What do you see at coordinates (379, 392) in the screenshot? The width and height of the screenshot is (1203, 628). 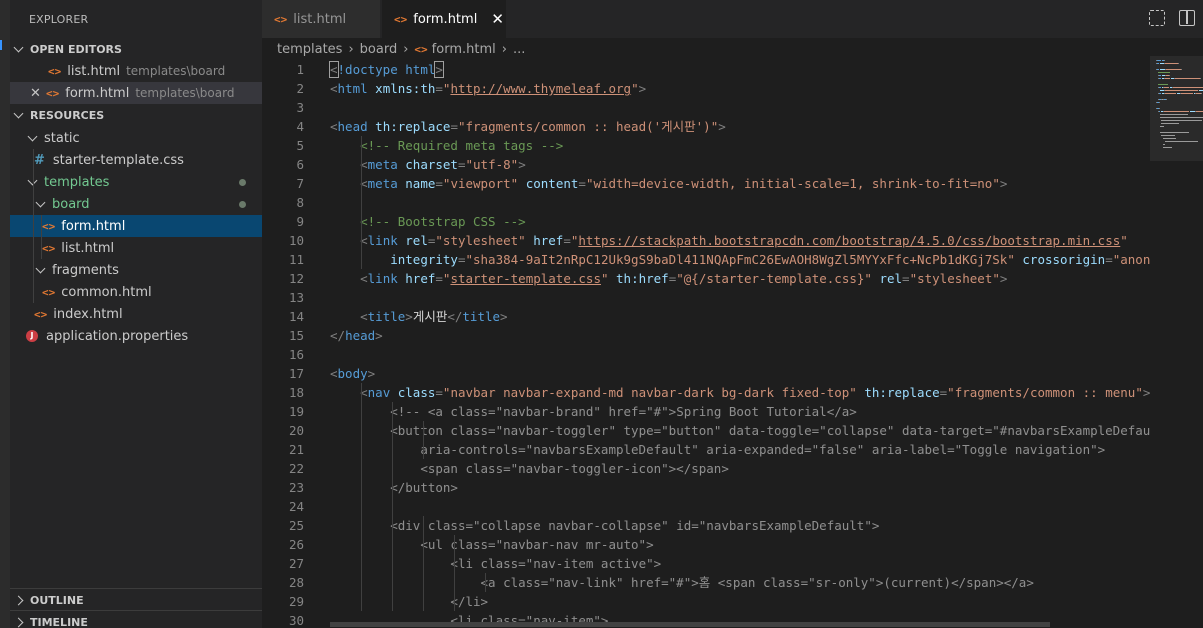 I see `code-token: nav` at bounding box center [379, 392].